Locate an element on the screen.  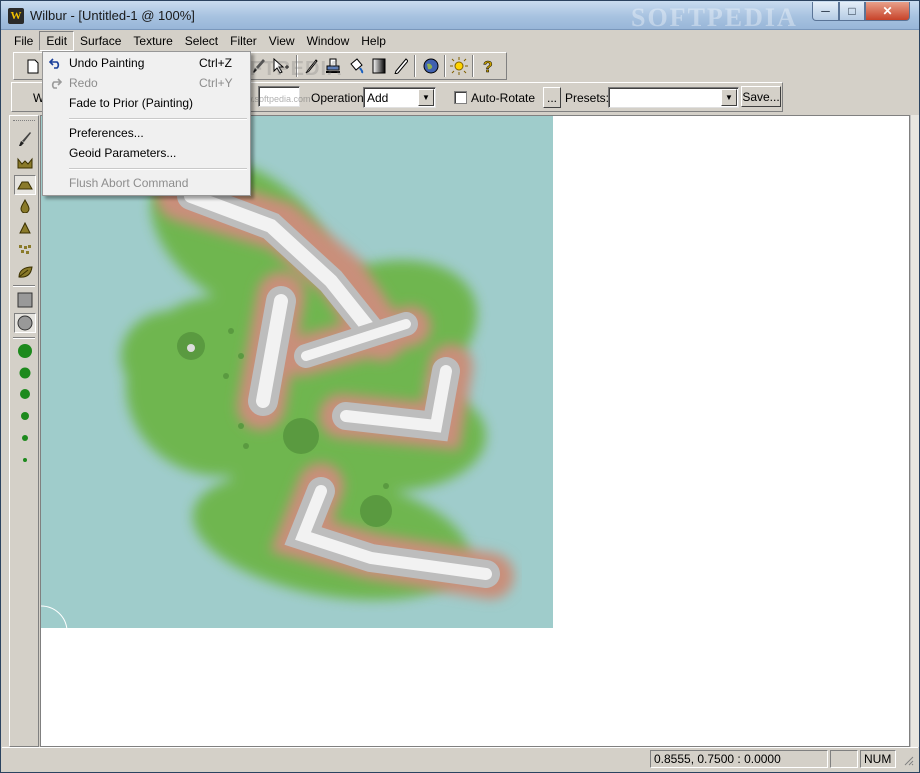
valley-icon is located at coordinates (25, 163).